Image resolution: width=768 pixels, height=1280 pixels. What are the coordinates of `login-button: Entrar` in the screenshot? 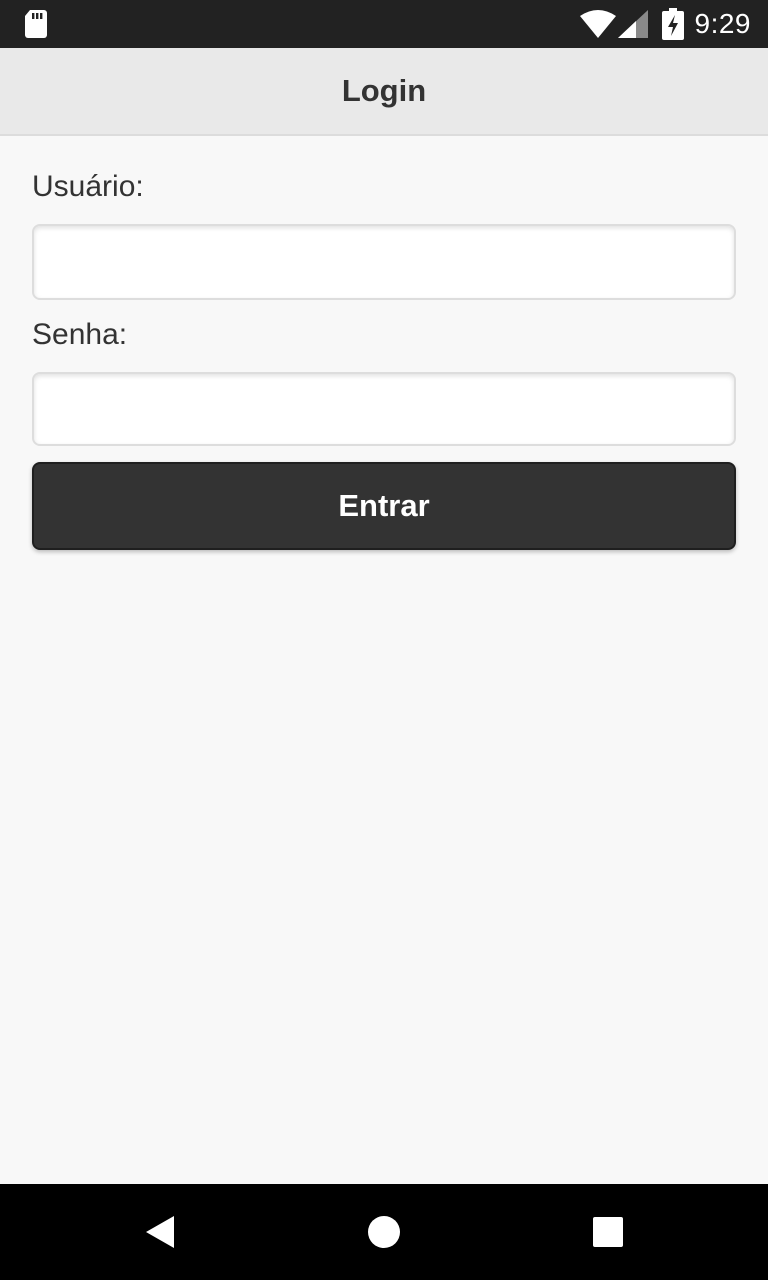 It's located at (384, 506).